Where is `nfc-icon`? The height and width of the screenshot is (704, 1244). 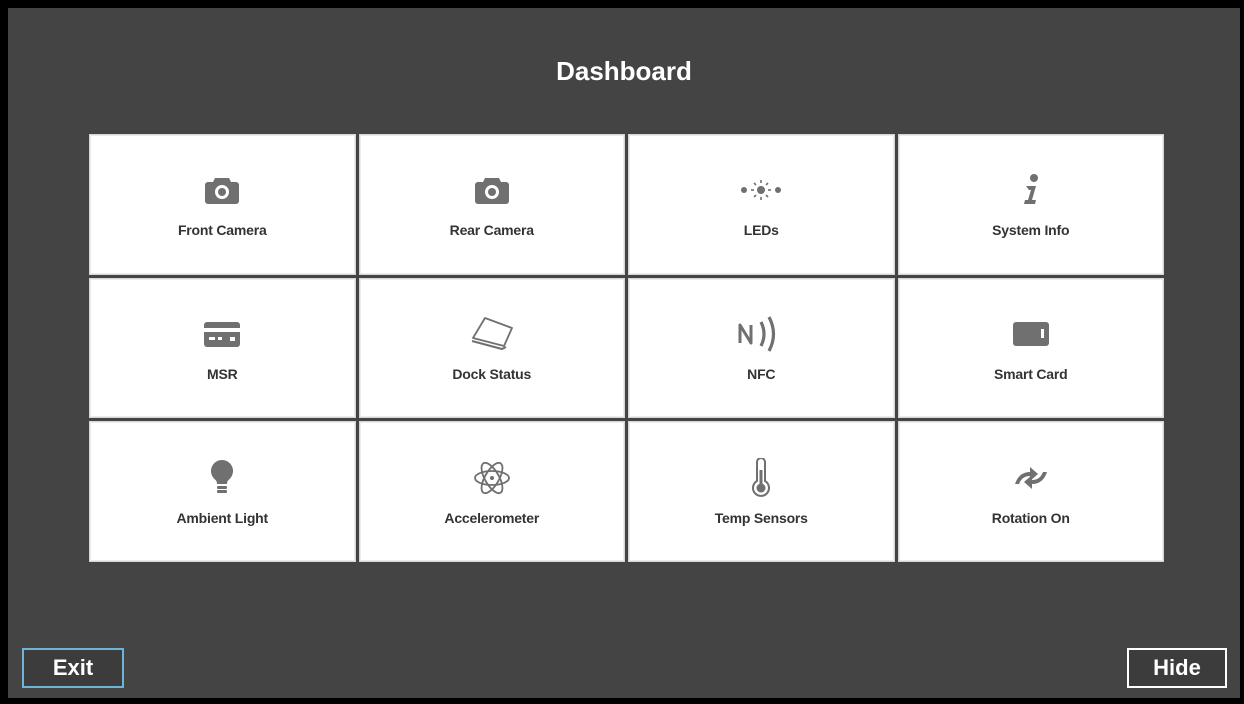
nfc-icon is located at coordinates (761, 334).